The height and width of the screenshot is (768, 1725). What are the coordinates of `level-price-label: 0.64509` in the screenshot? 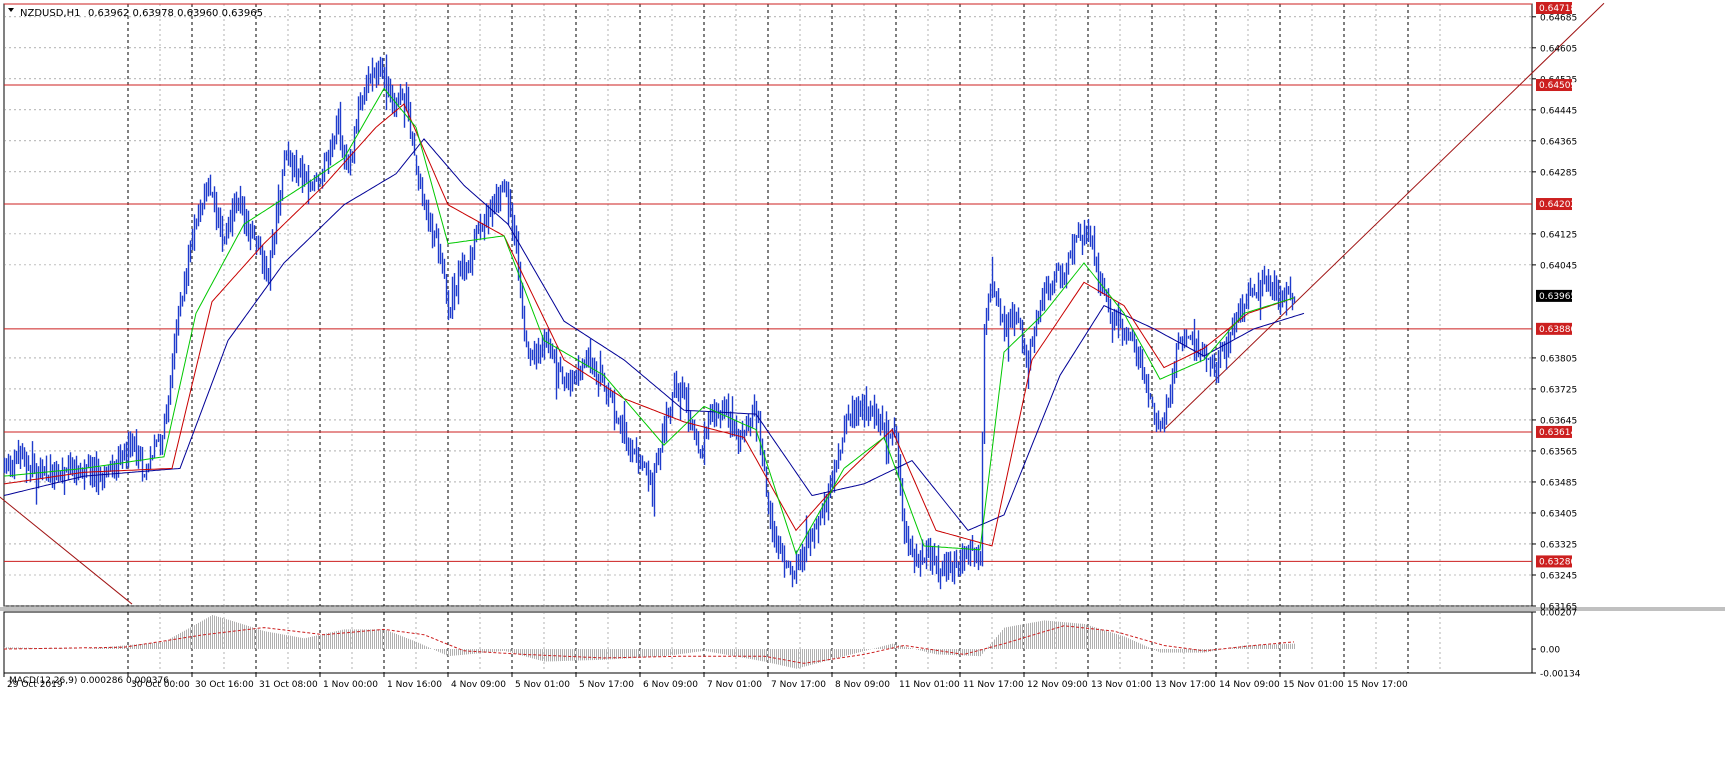 It's located at (1557, 86).